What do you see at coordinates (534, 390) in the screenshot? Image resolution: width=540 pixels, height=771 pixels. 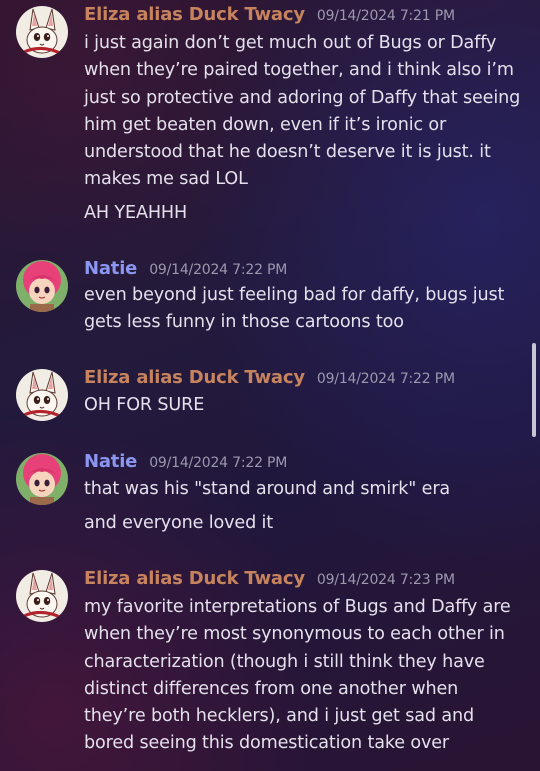 I see `scrollbar` at bounding box center [534, 390].